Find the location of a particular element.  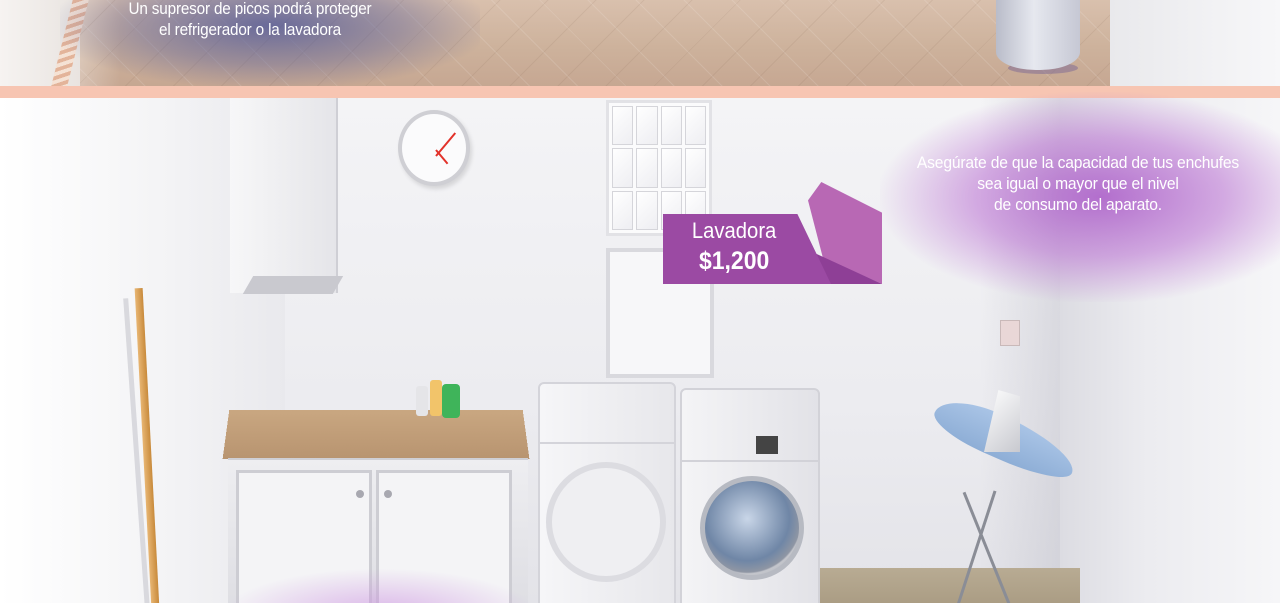

dryer-control-panel is located at coordinates (607, 429).